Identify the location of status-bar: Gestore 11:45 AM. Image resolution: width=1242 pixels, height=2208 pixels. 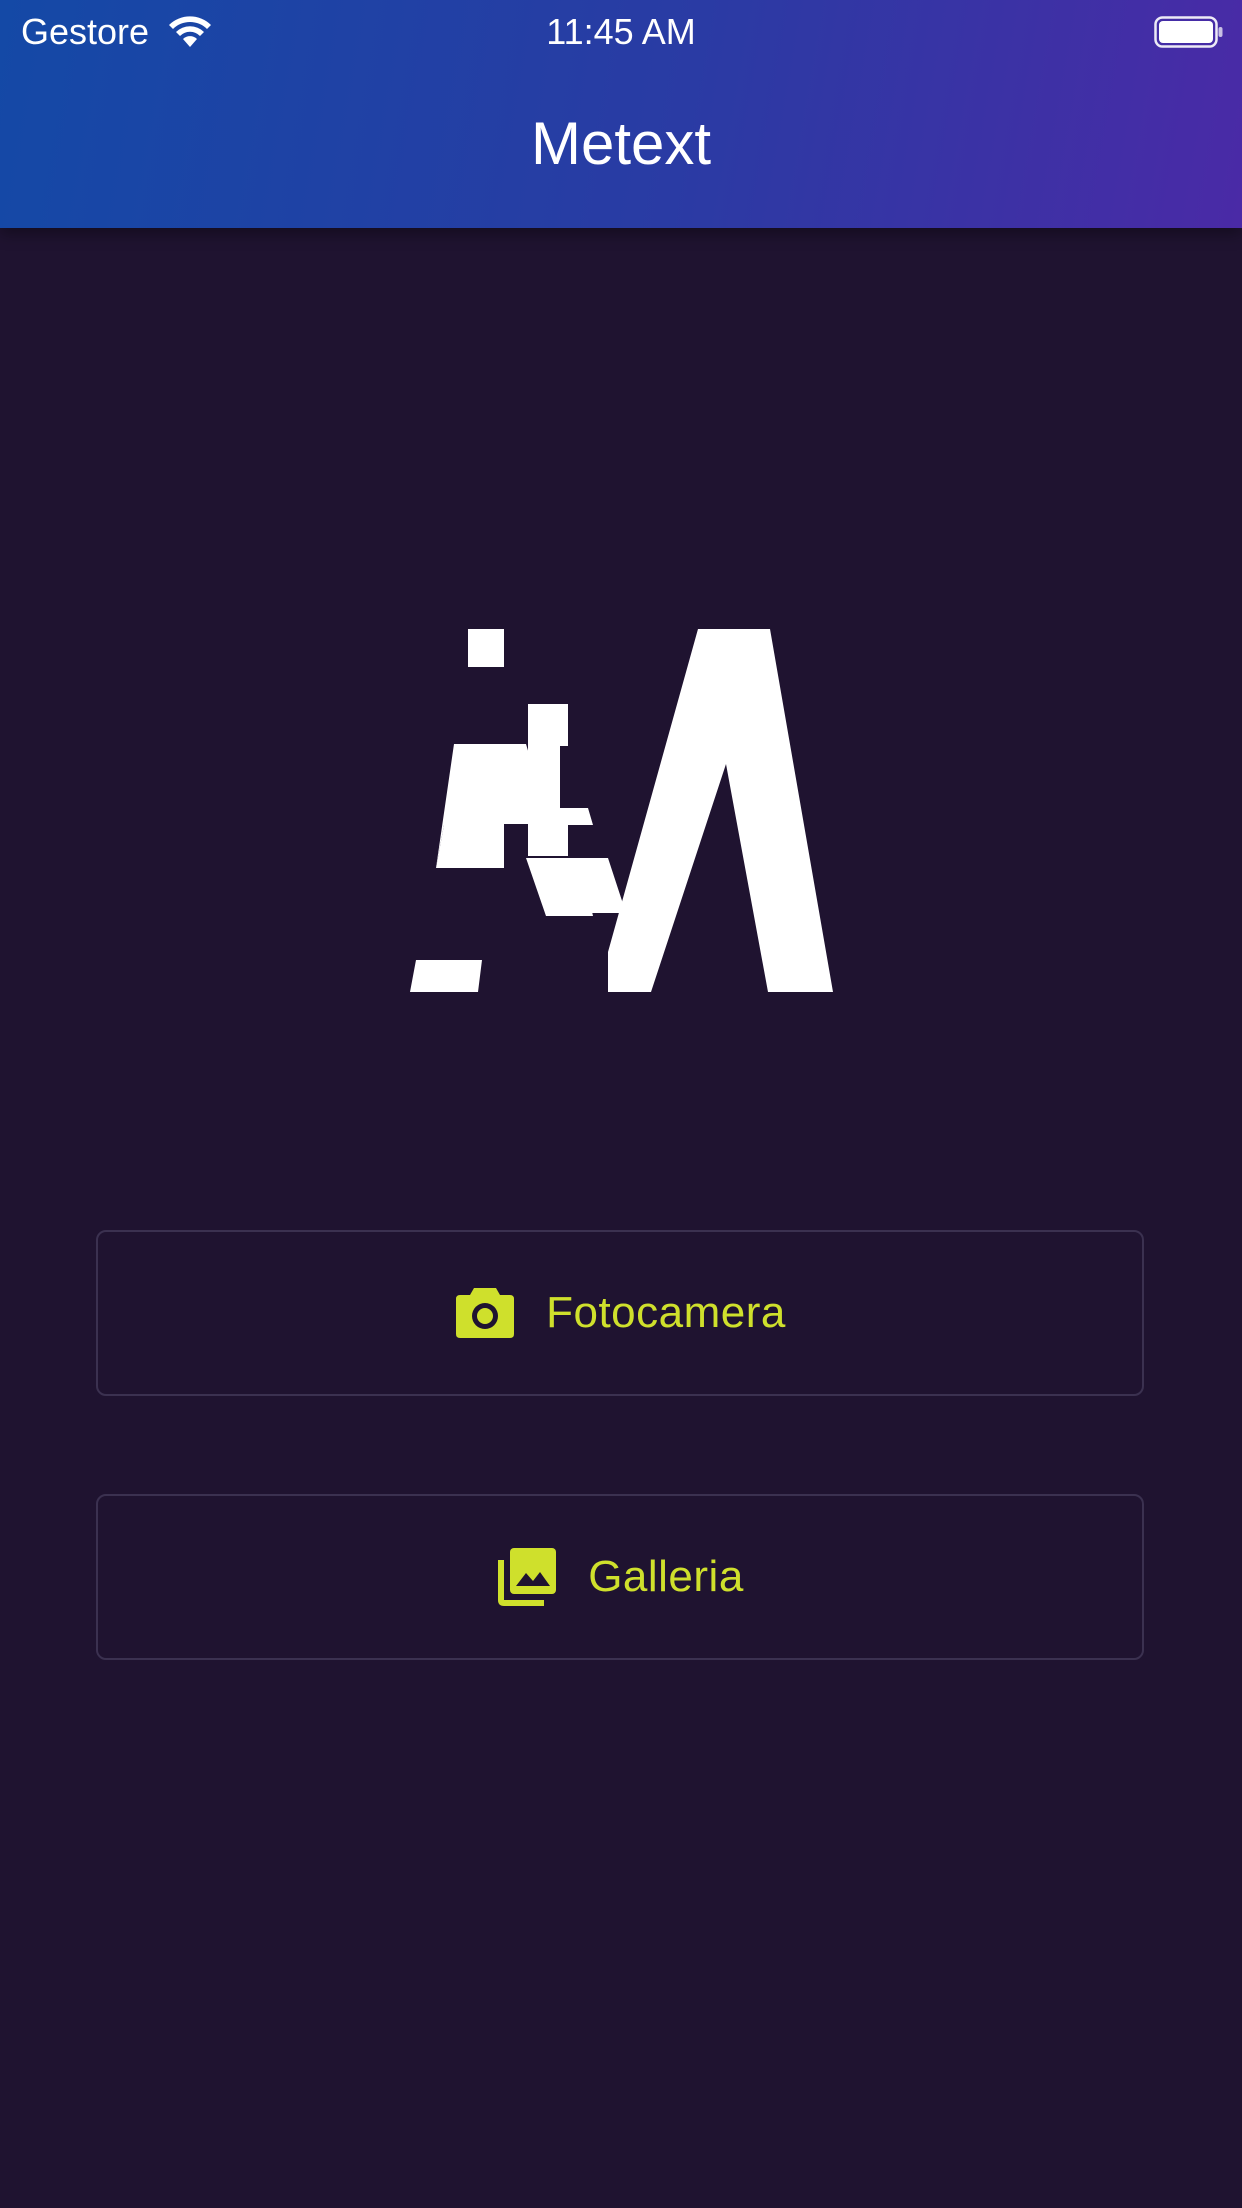
(621, 31).